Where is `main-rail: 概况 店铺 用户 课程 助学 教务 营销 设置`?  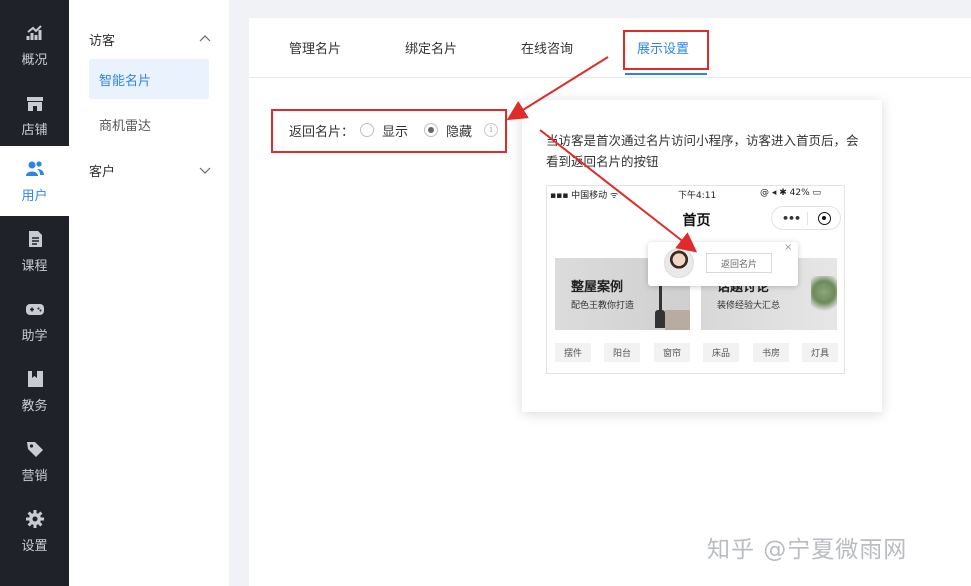
main-rail: 概况 店铺 用户 课程 助学 教务 营销 设置 is located at coordinates (34, 293).